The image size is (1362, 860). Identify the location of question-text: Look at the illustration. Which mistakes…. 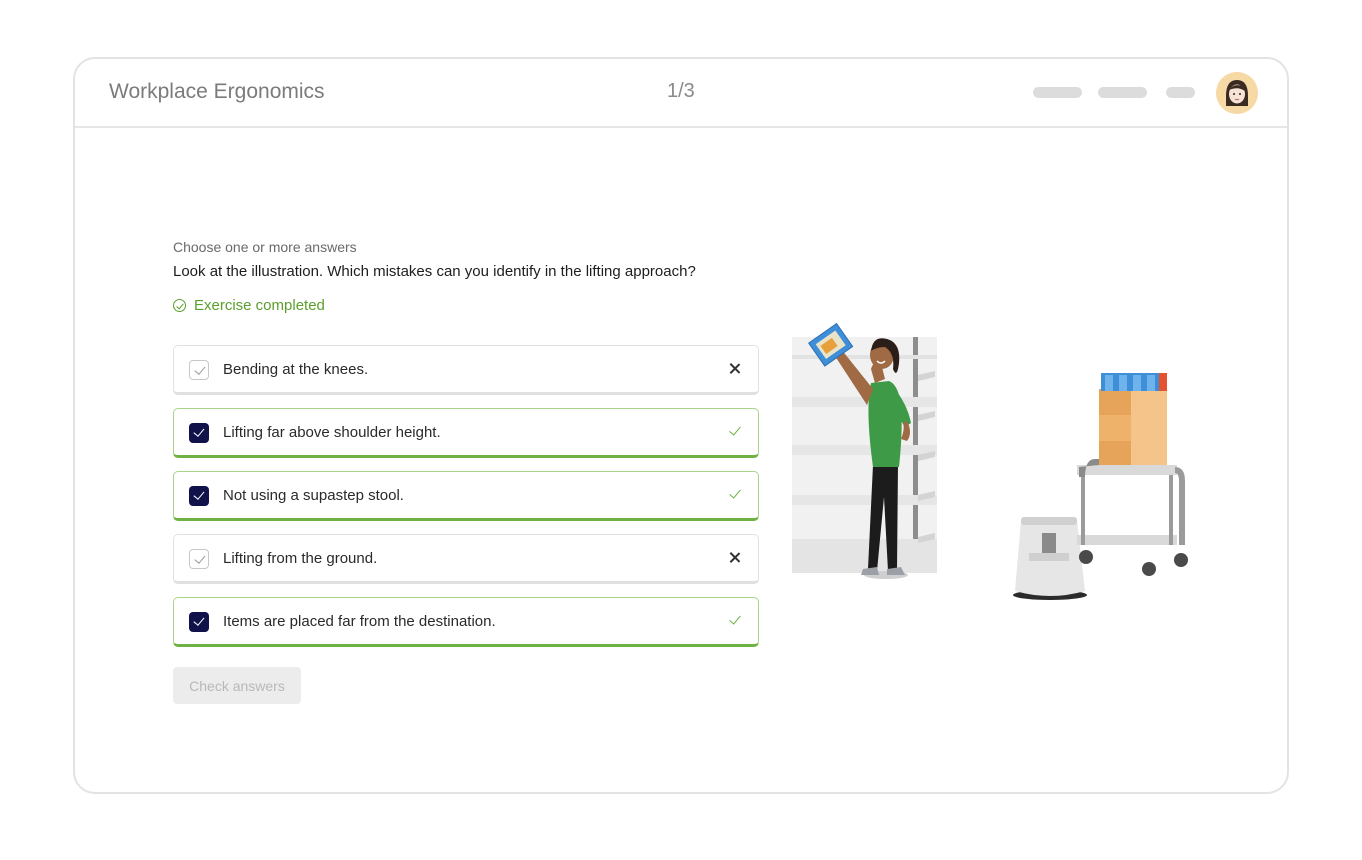
(434, 271).